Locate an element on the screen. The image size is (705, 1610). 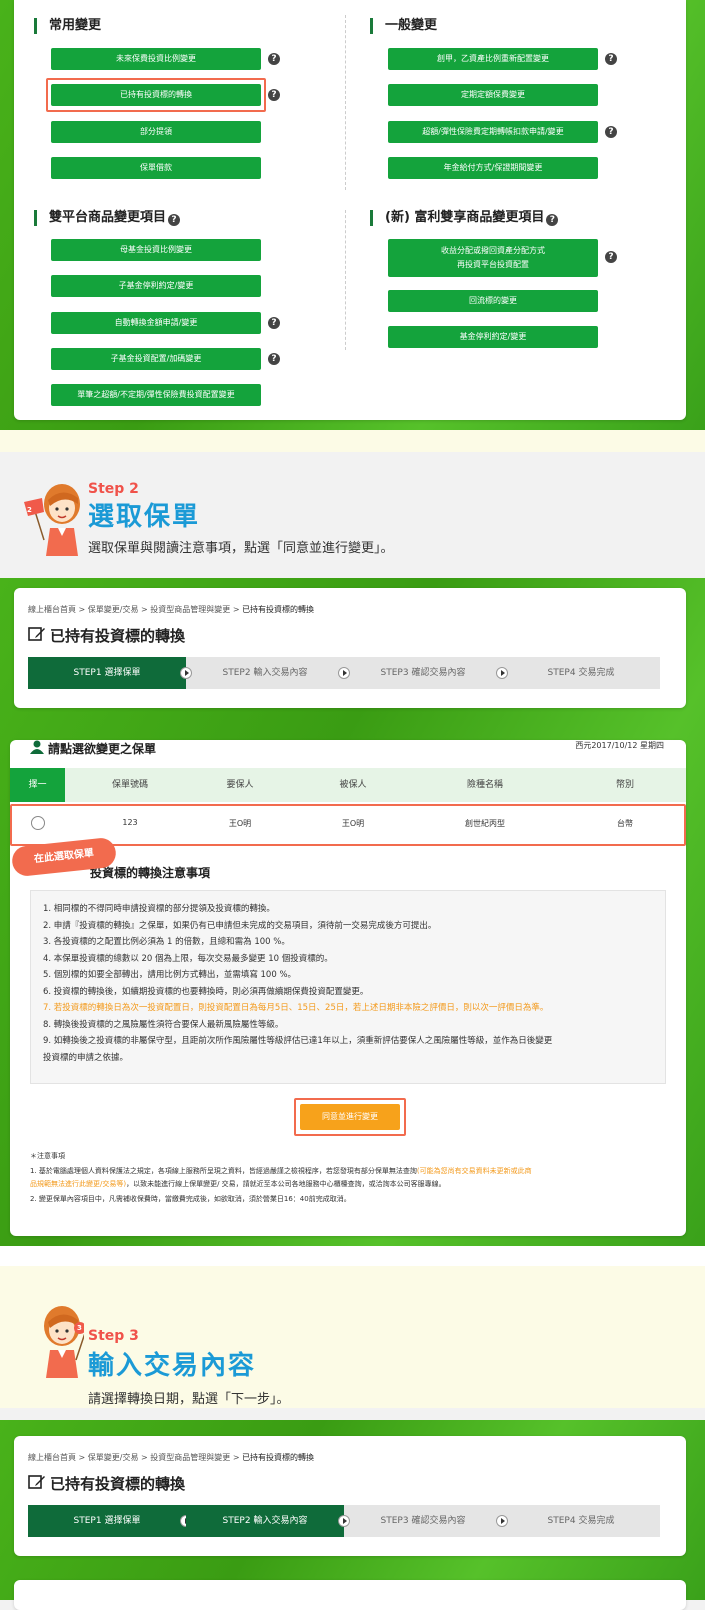
step2-title: 選取保單 is located at coordinates (144, 517).